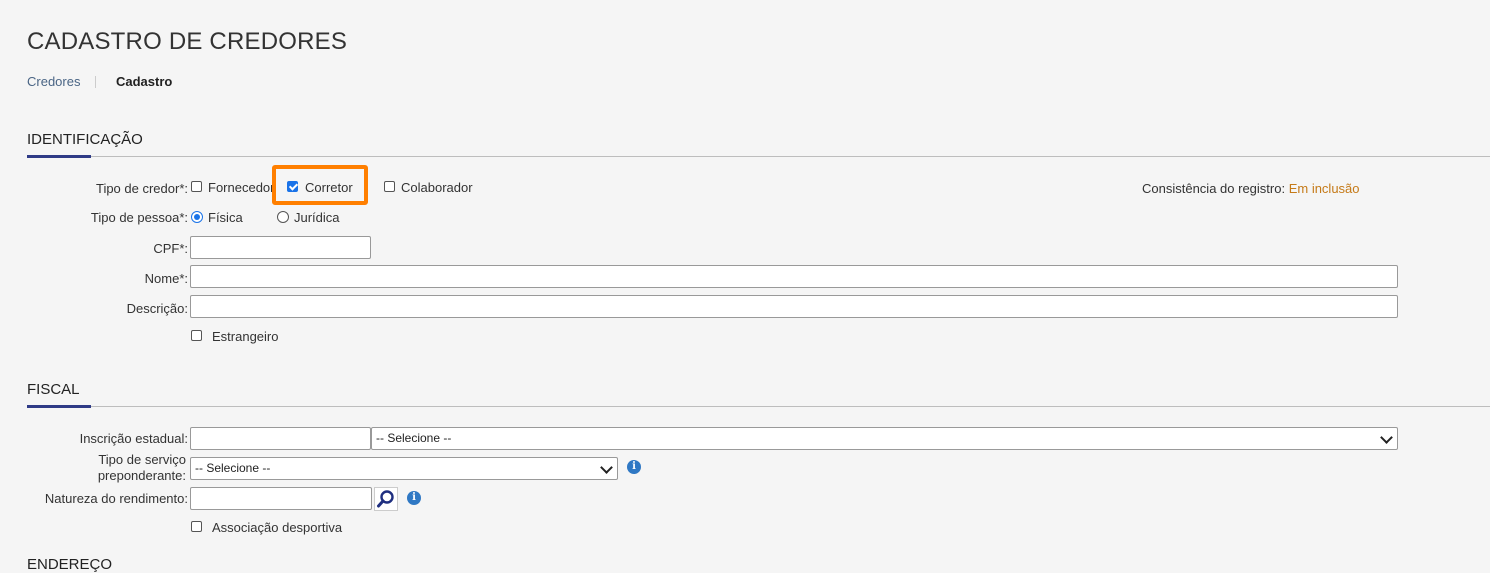 The image size is (1490, 573). What do you see at coordinates (437, 187) in the screenshot?
I see `colaborador-label: Colaborador` at bounding box center [437, 187].